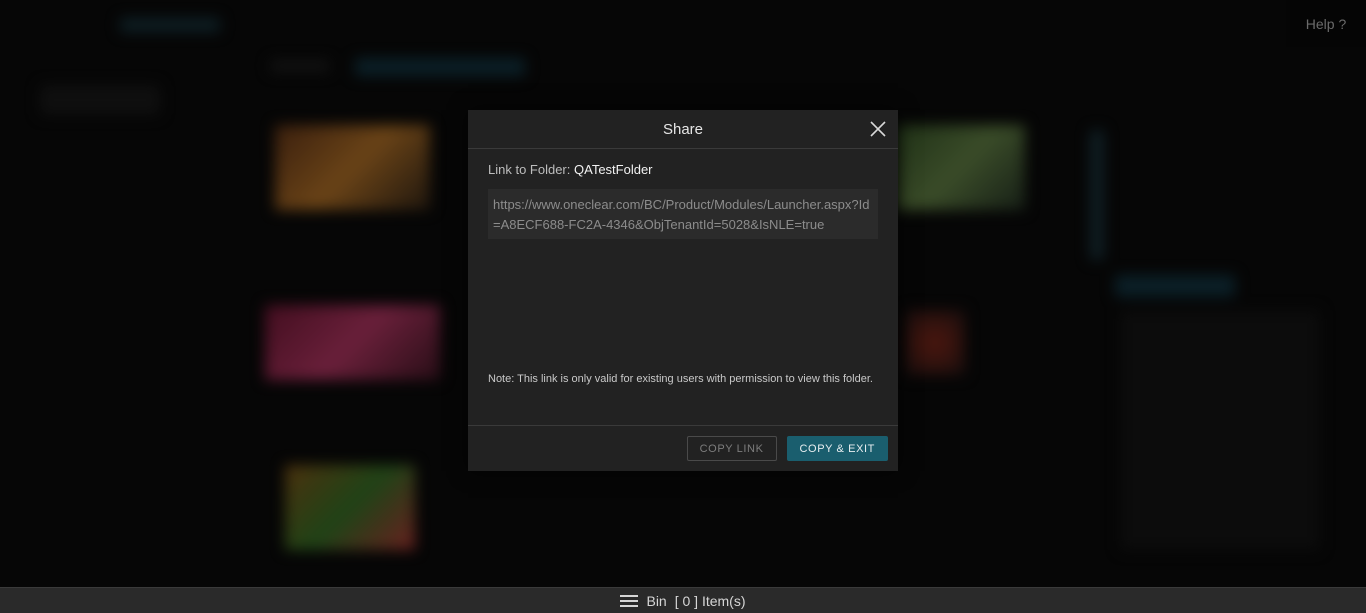 Image resolution: width=1366 pixels, height=613 pixels. I want to click on dialog-header: Share, so click(683, 129).